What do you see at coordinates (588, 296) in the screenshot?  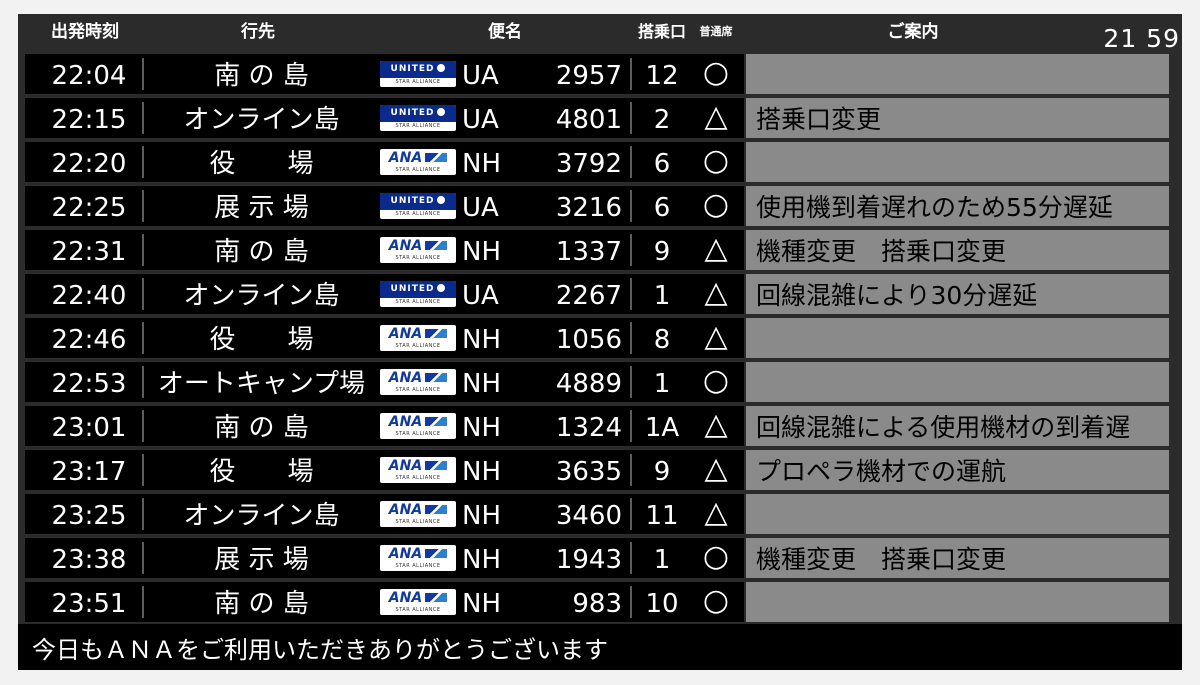 I see `flight-number: 2267` at bounding box center [588, 296].